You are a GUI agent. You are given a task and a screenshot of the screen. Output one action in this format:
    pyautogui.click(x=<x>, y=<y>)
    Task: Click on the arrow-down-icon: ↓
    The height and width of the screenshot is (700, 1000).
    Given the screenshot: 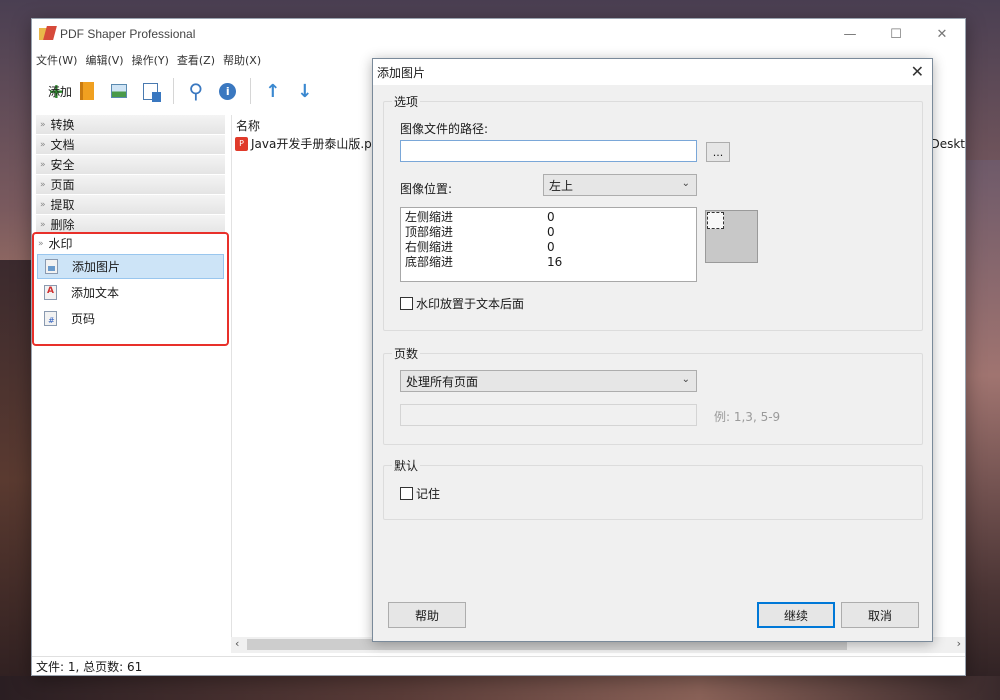 What is the action you would take?
    pyautogui.click(x=305, y=91)
    